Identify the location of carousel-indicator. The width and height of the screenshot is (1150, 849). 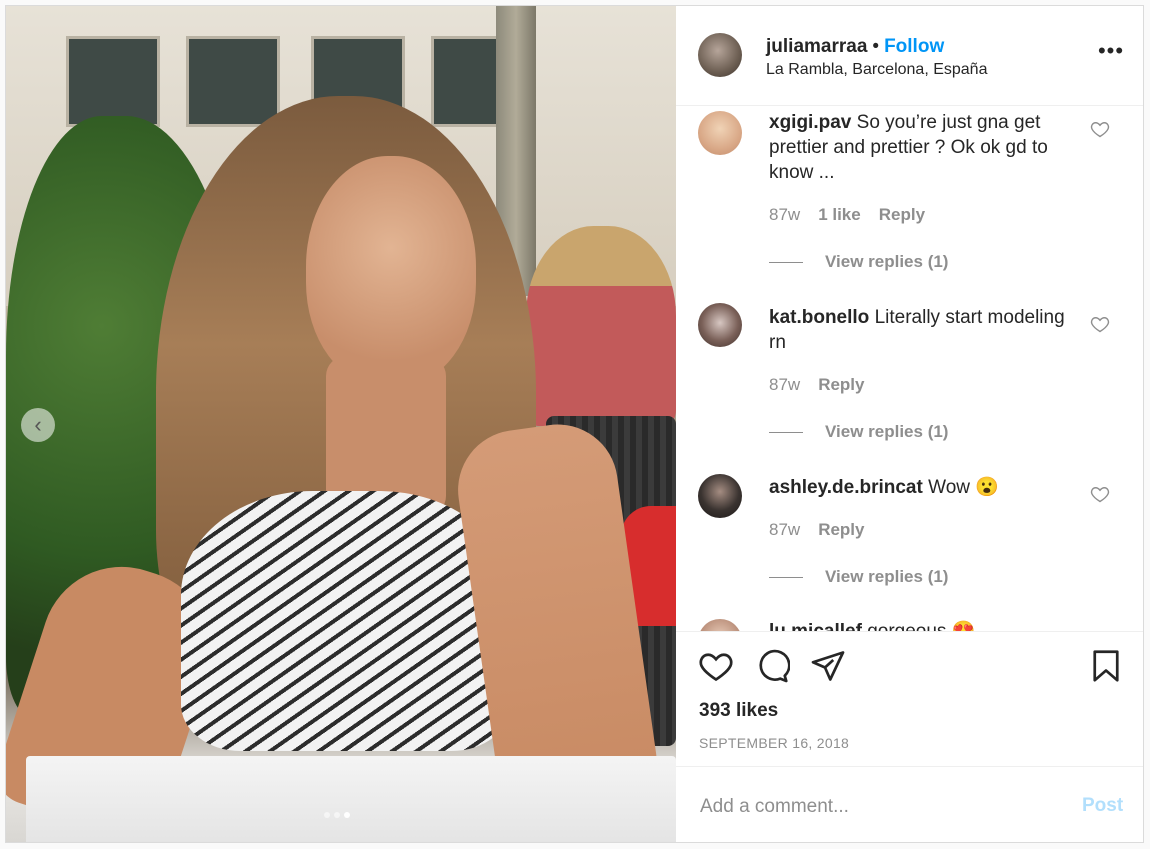
(337, 815).